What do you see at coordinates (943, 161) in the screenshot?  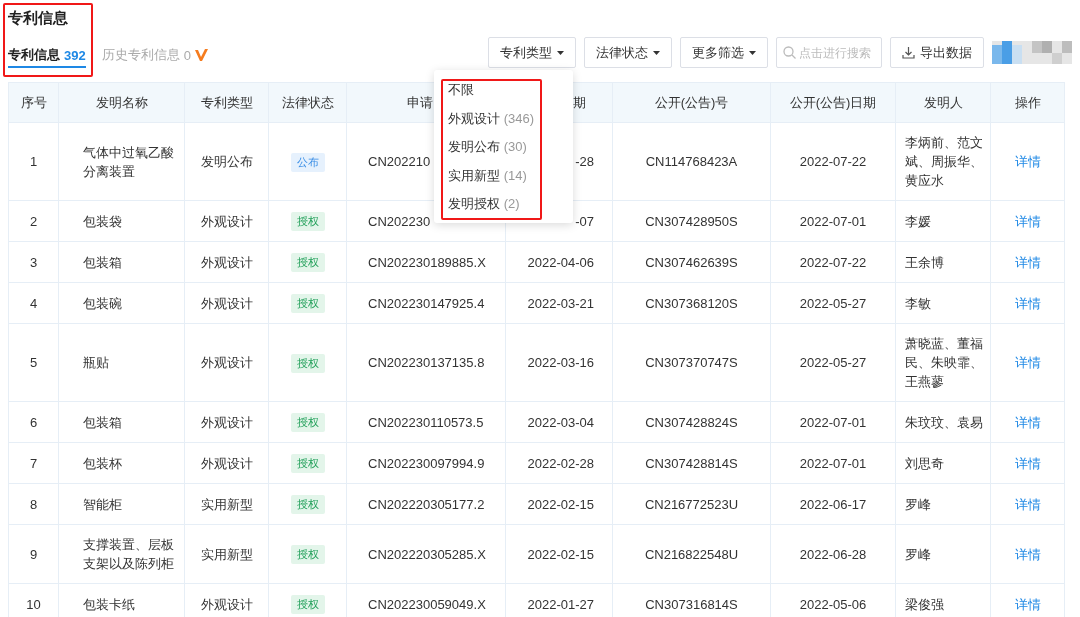 I see `table-cell: 李炳前、范文斌、周振华、黄应水` at bounding box center [943, 161].